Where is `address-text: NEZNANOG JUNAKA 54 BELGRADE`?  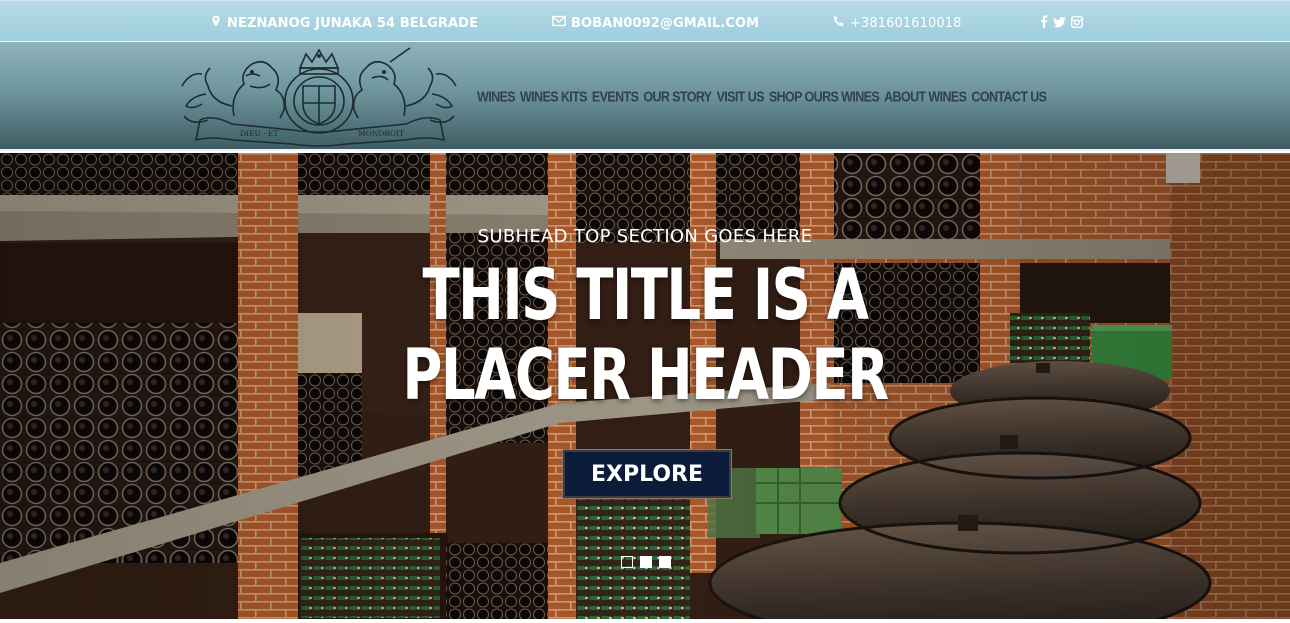 address-text: NEZNANOG JUNAKA 54 BELGRADE is located at coordinates (353, 23).